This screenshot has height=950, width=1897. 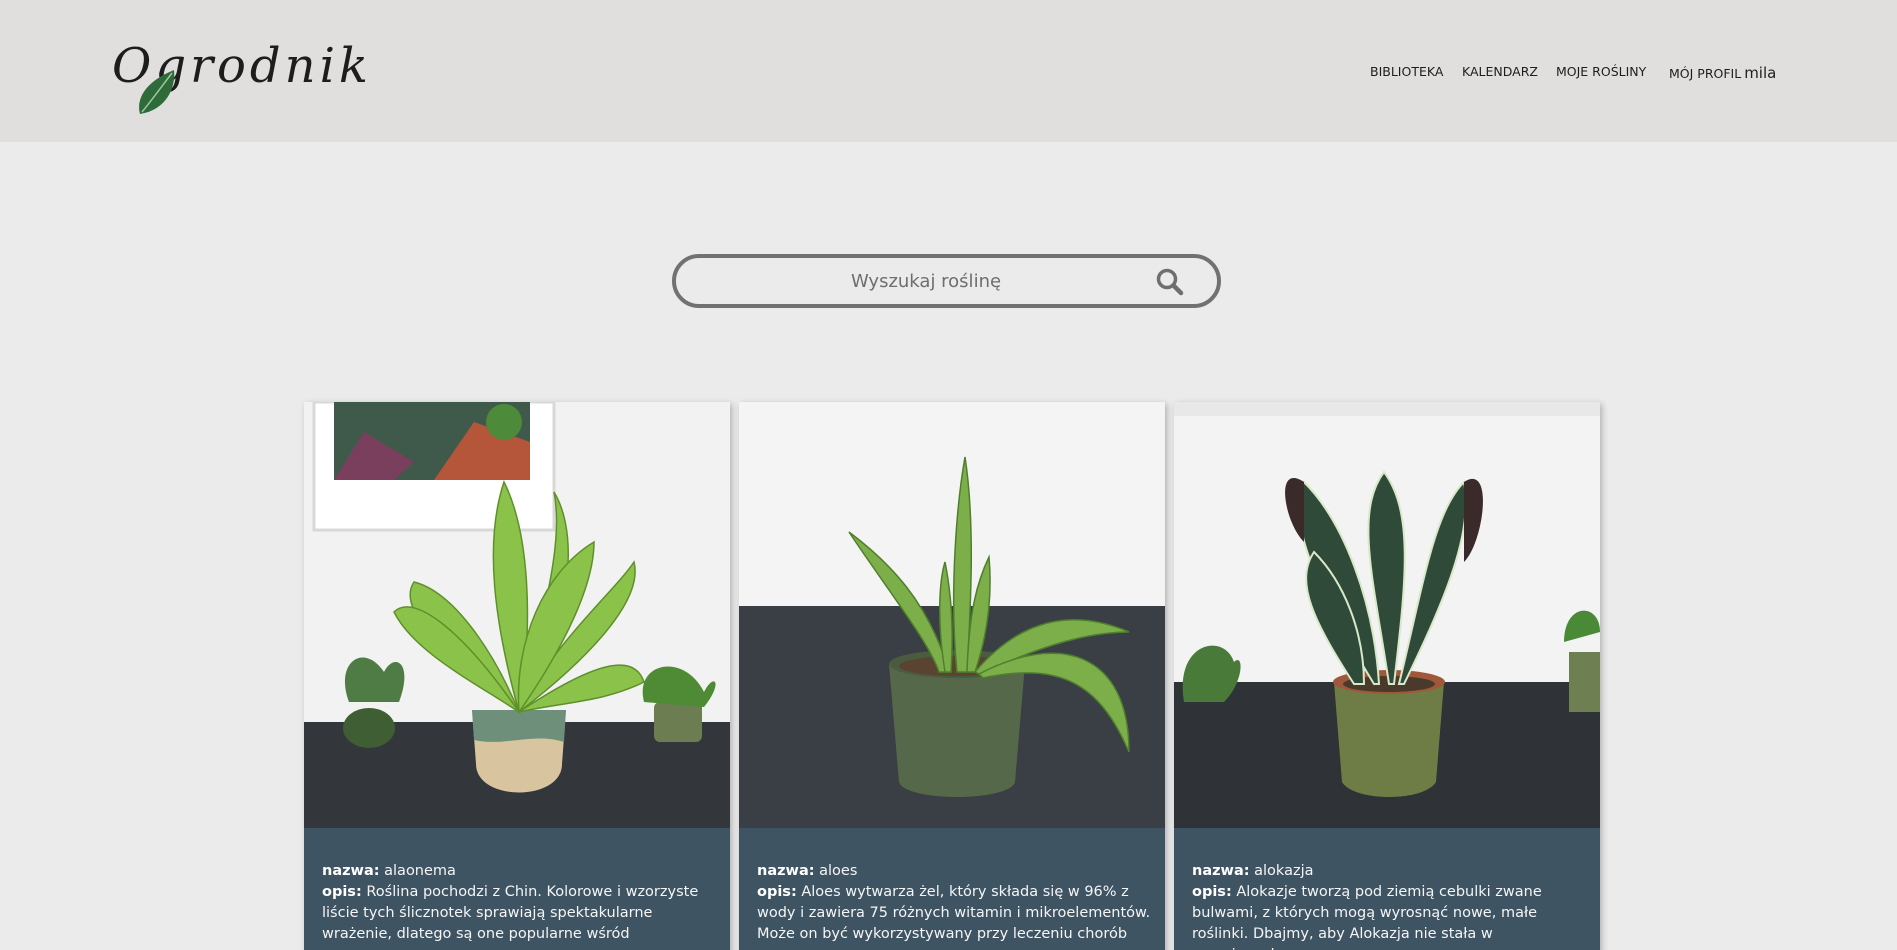 I want to click on plant-name: aloes, so click(x=838, y=871).